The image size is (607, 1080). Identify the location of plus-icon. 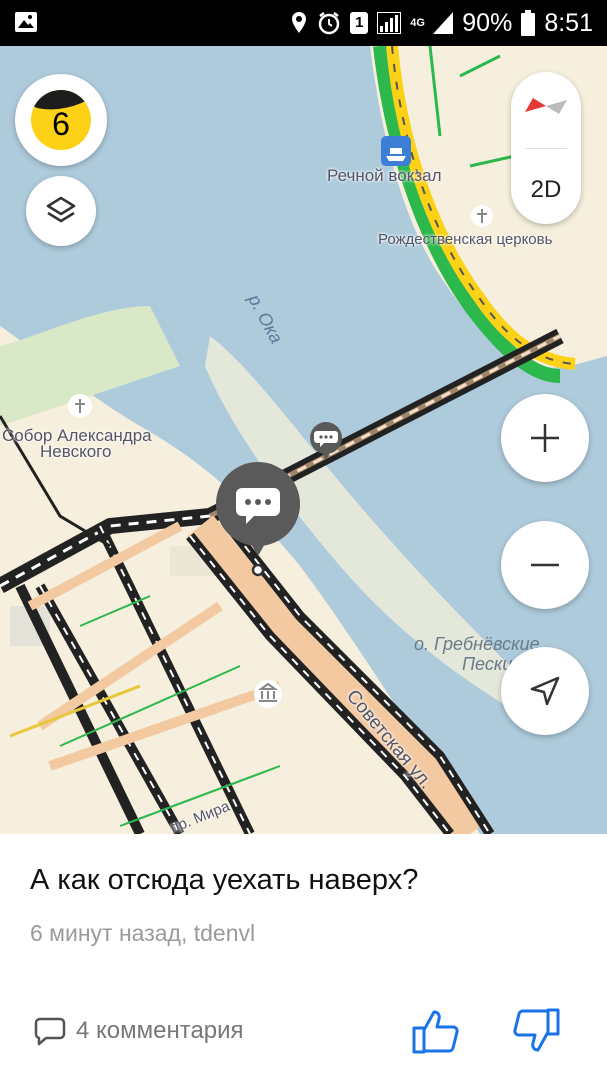
(545, 438).